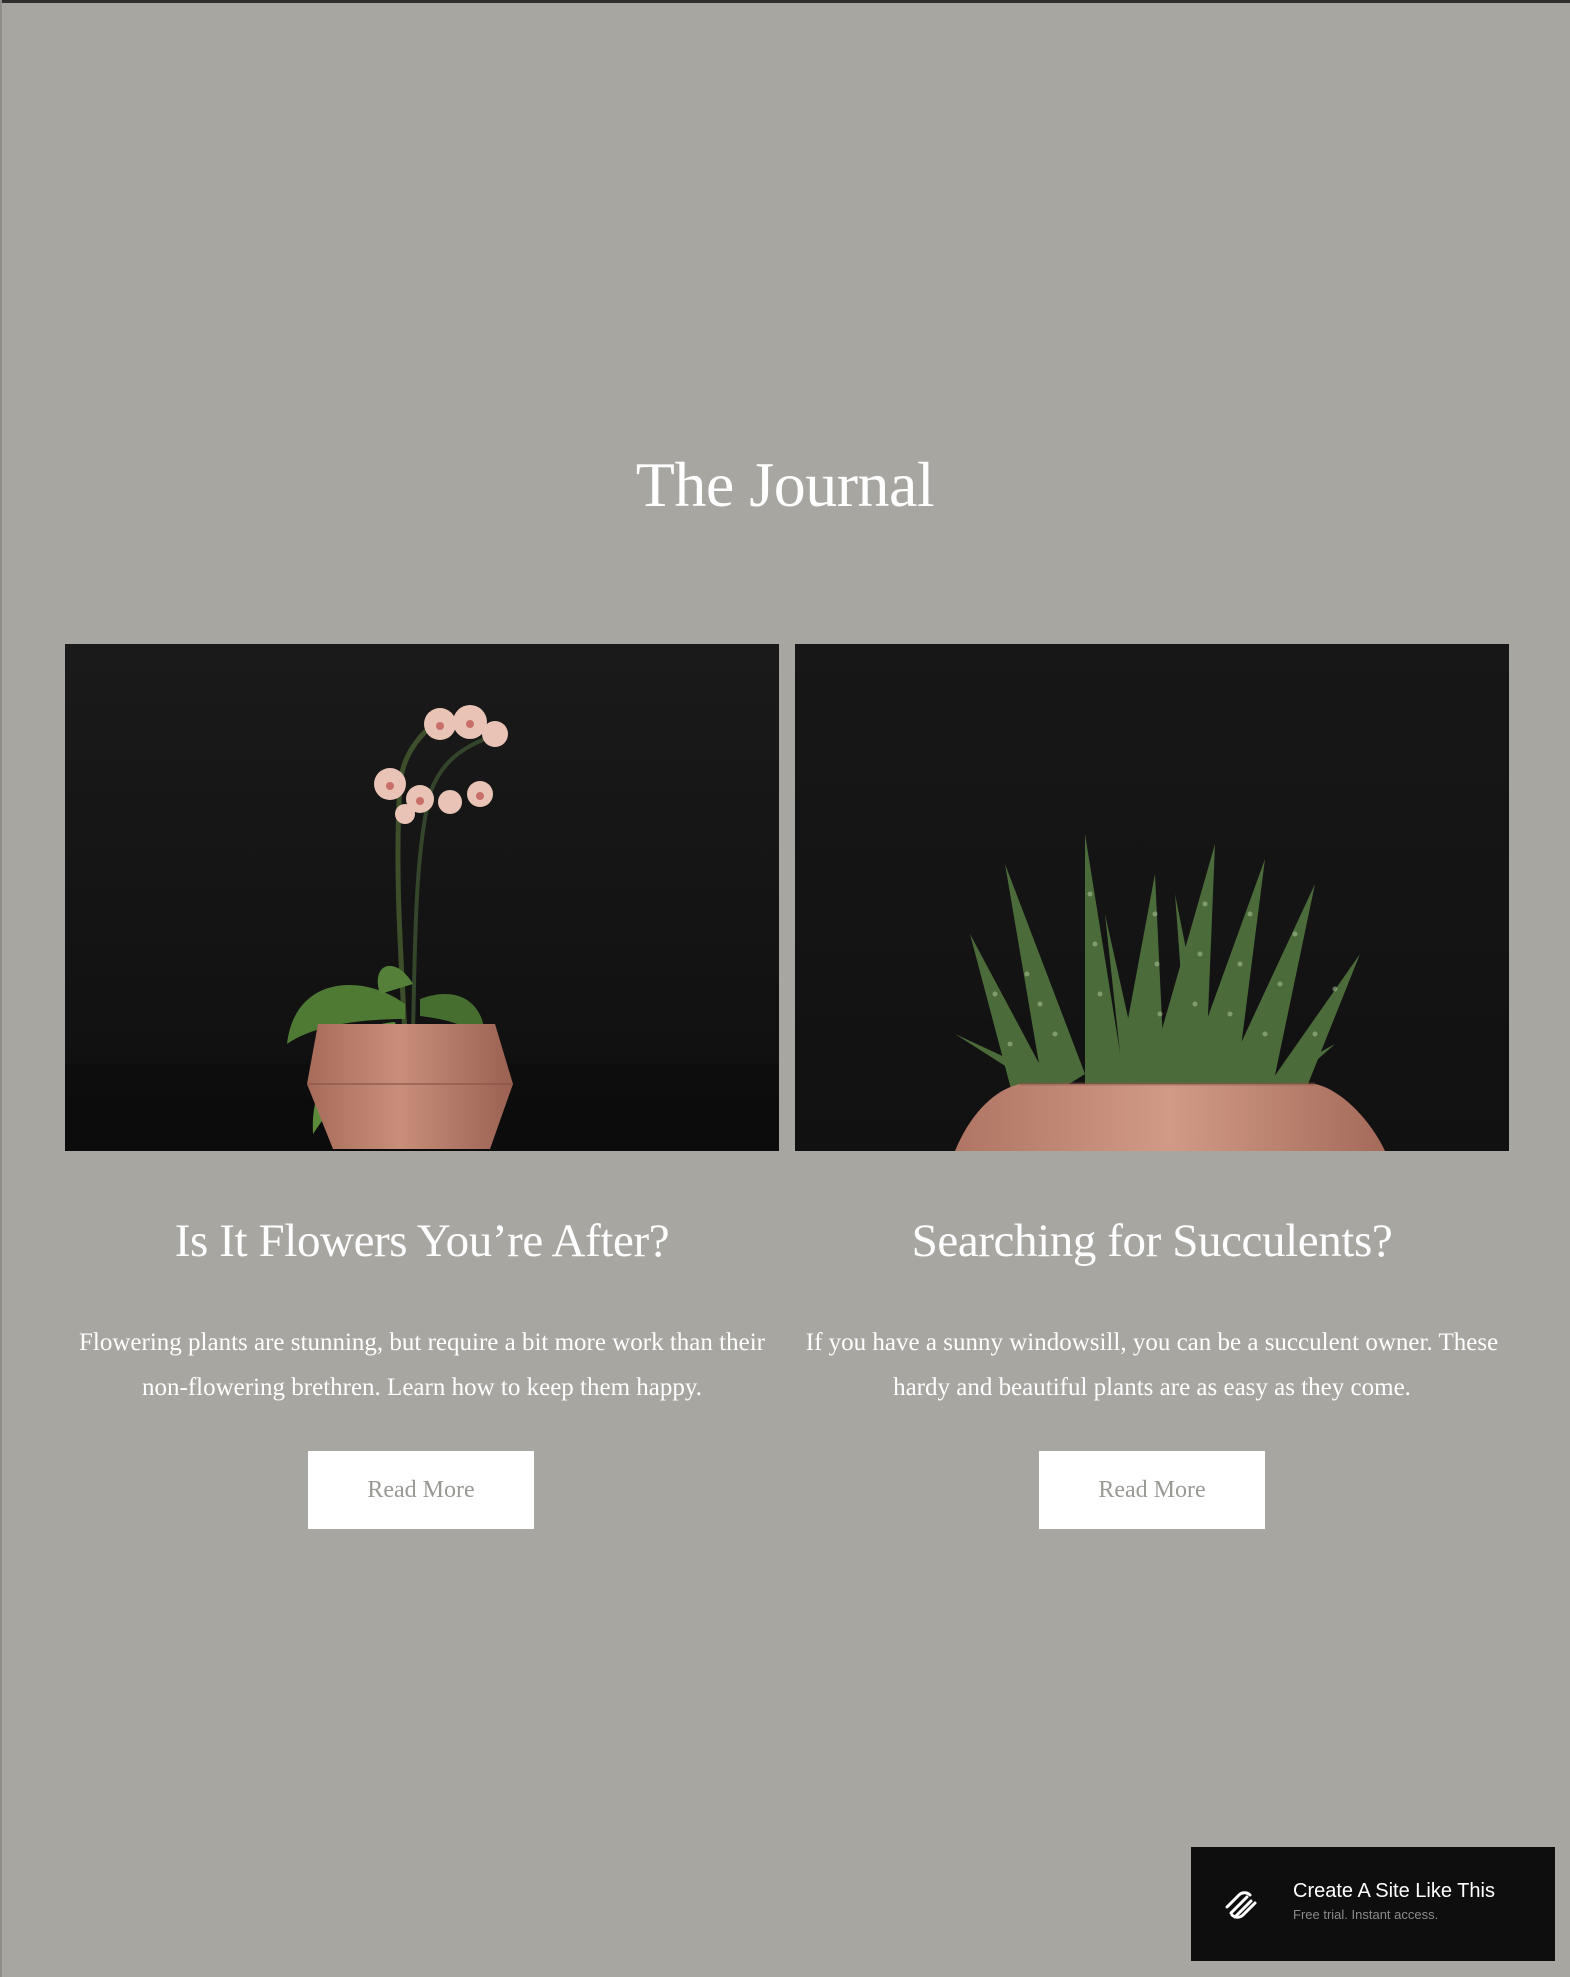 The height and width of the screenshot is (1977, 1570). What do you see at coordinates (1152, 1241) in the screenshot?
I see `card-title: Searching for Succulents?` at bounding box center [1152, 1241].